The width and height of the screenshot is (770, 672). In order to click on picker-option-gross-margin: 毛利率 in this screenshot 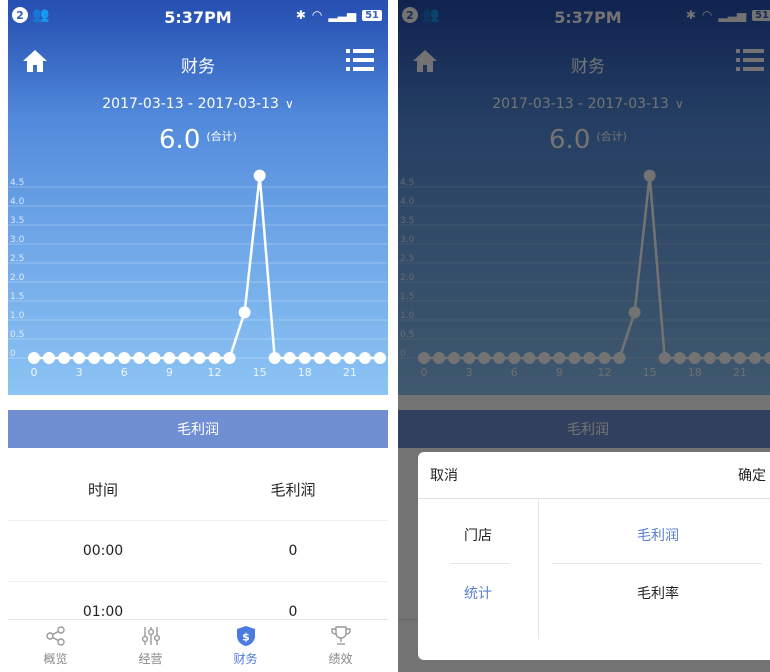, I will do `click(654, 593)`.